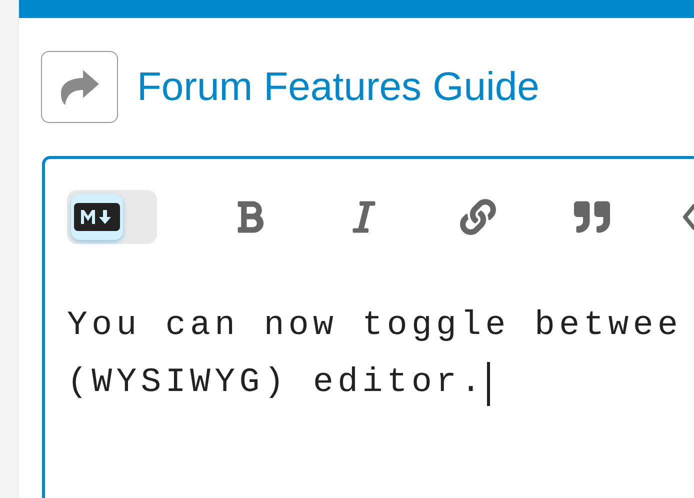 The height and width of the screenshot is (498, 694). What do you see at coordinates (488, 384) in the screenshot?
I see `text-cursor` at bounding box center [488, 384].